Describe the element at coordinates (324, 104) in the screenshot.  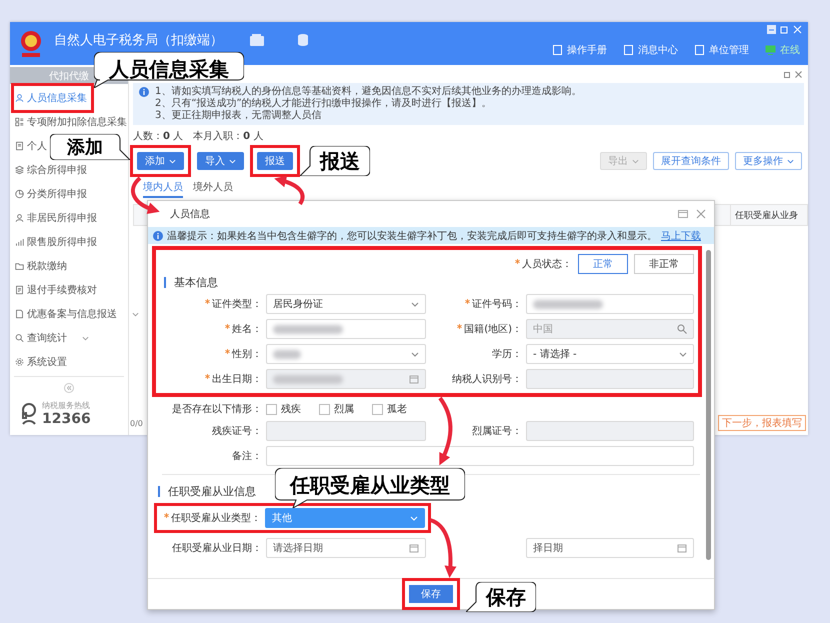
I see `notice-text: 2、只有“报送成功”的纳税人才能进行扣缴申报操作，请及时进行【报送】。` at that location.